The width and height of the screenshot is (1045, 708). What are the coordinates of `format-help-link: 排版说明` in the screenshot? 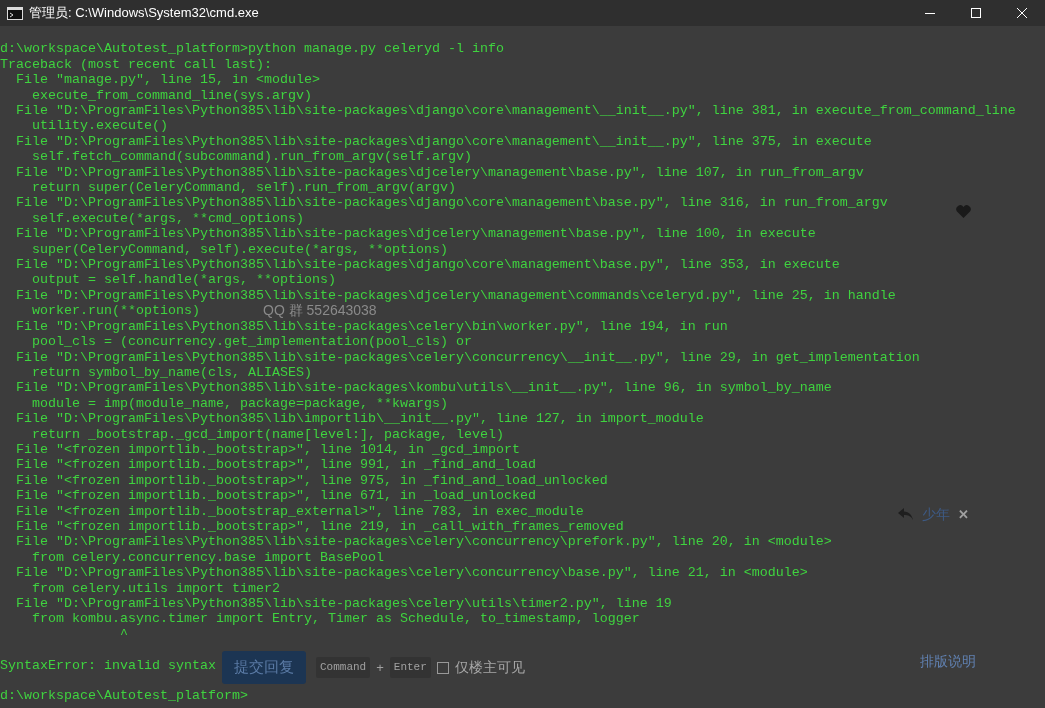 It's located at (948, 661).